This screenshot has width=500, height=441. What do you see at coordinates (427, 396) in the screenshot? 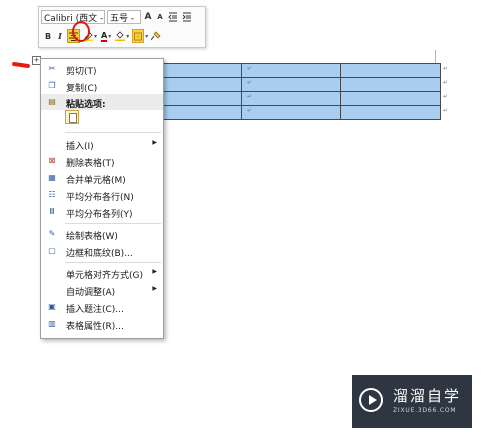
I see `watermark-title: 溜溜自学` at bounding box center [427, 396].